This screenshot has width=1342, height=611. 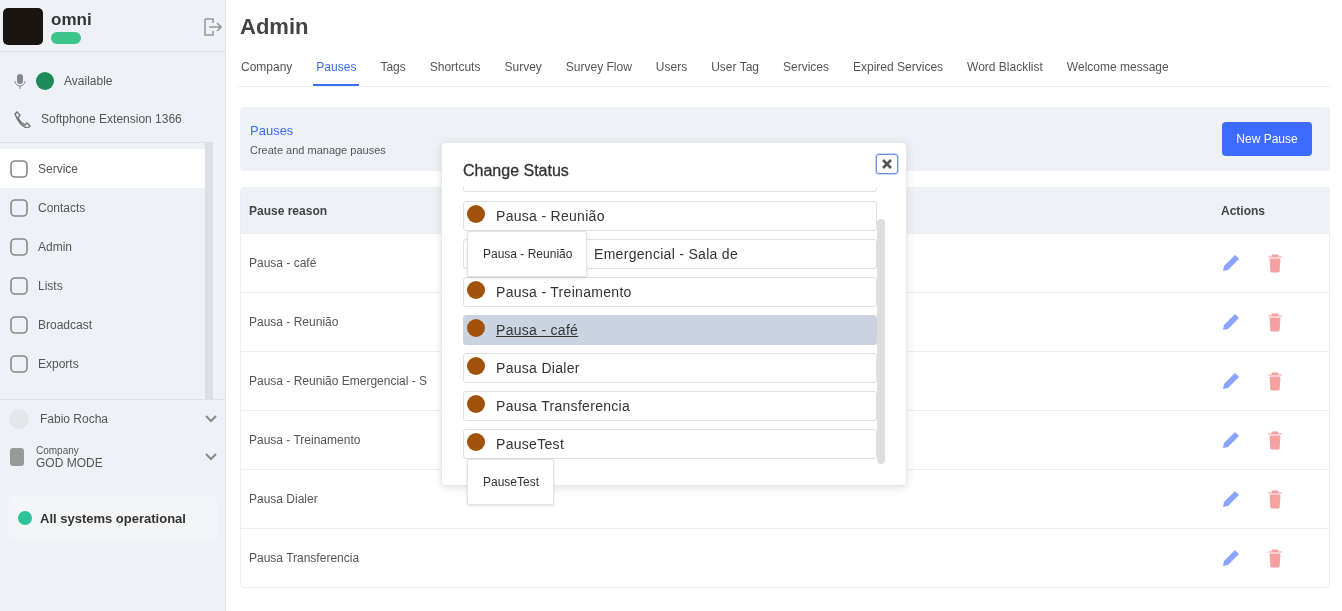 What do you see at coordinates (670, 292) in the screenshot?
I see `status-option: Pausa - Treinamento` at bounding box center [670, 292].